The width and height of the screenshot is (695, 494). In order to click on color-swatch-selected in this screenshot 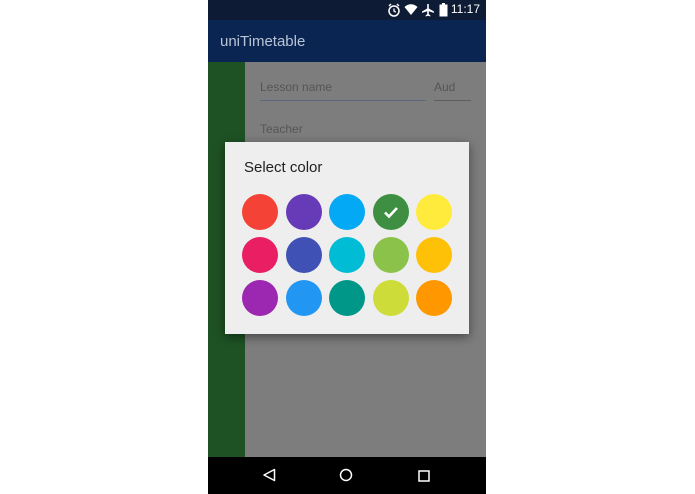, I will do `click(390, 212)`.